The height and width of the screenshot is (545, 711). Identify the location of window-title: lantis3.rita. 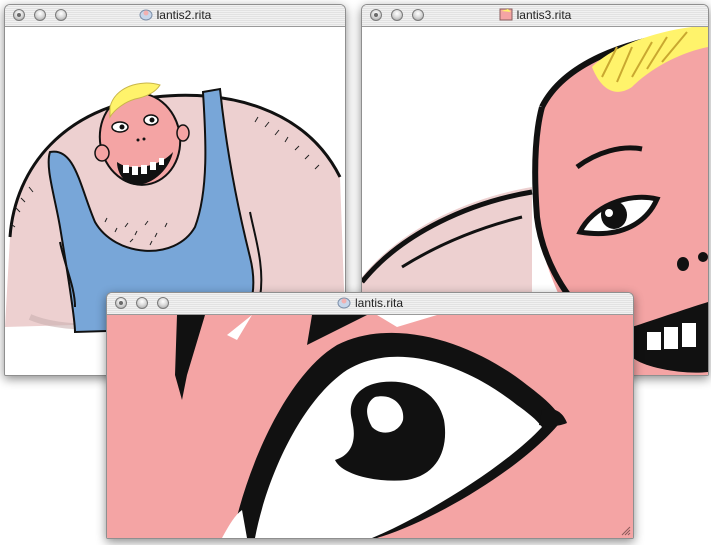
(535, 15).